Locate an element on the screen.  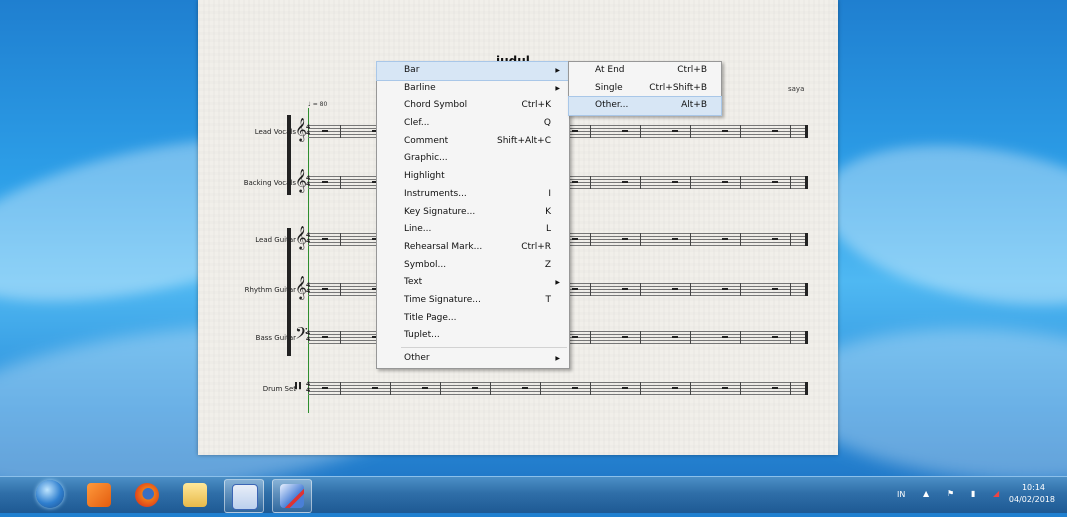
menu-item: Single Ctrl+Shift+B is located at coordinates (645, 89).